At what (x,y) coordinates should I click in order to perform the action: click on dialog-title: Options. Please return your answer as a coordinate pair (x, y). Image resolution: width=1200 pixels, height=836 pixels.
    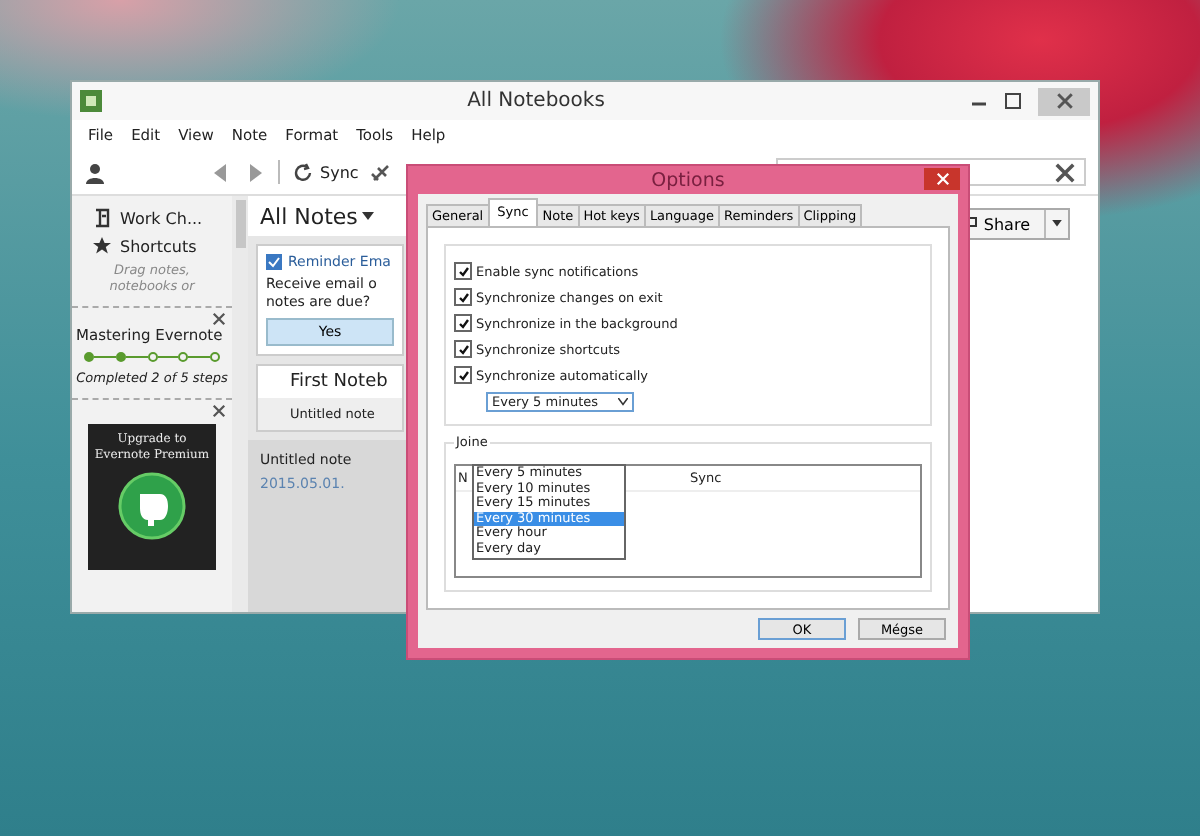
    Looking at the image, I should click on (688, 180).